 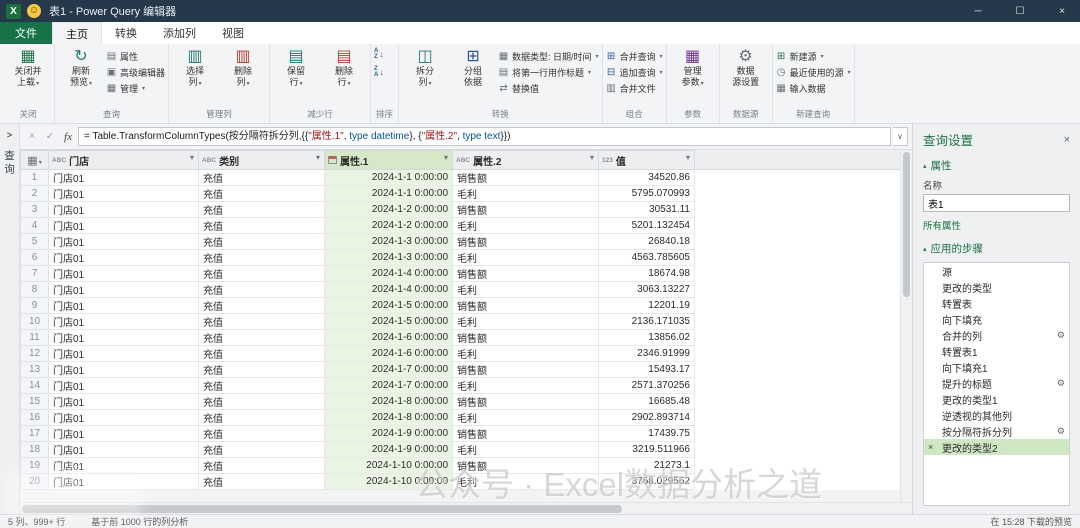 I want to click on tab-home: 主页, so click(x=77, y=33).